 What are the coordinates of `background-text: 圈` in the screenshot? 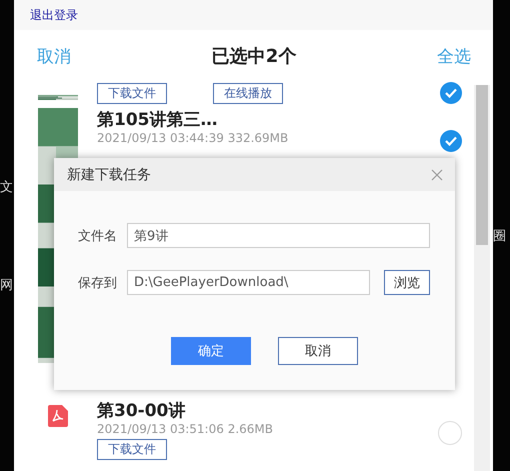 It's located at (500, 236).